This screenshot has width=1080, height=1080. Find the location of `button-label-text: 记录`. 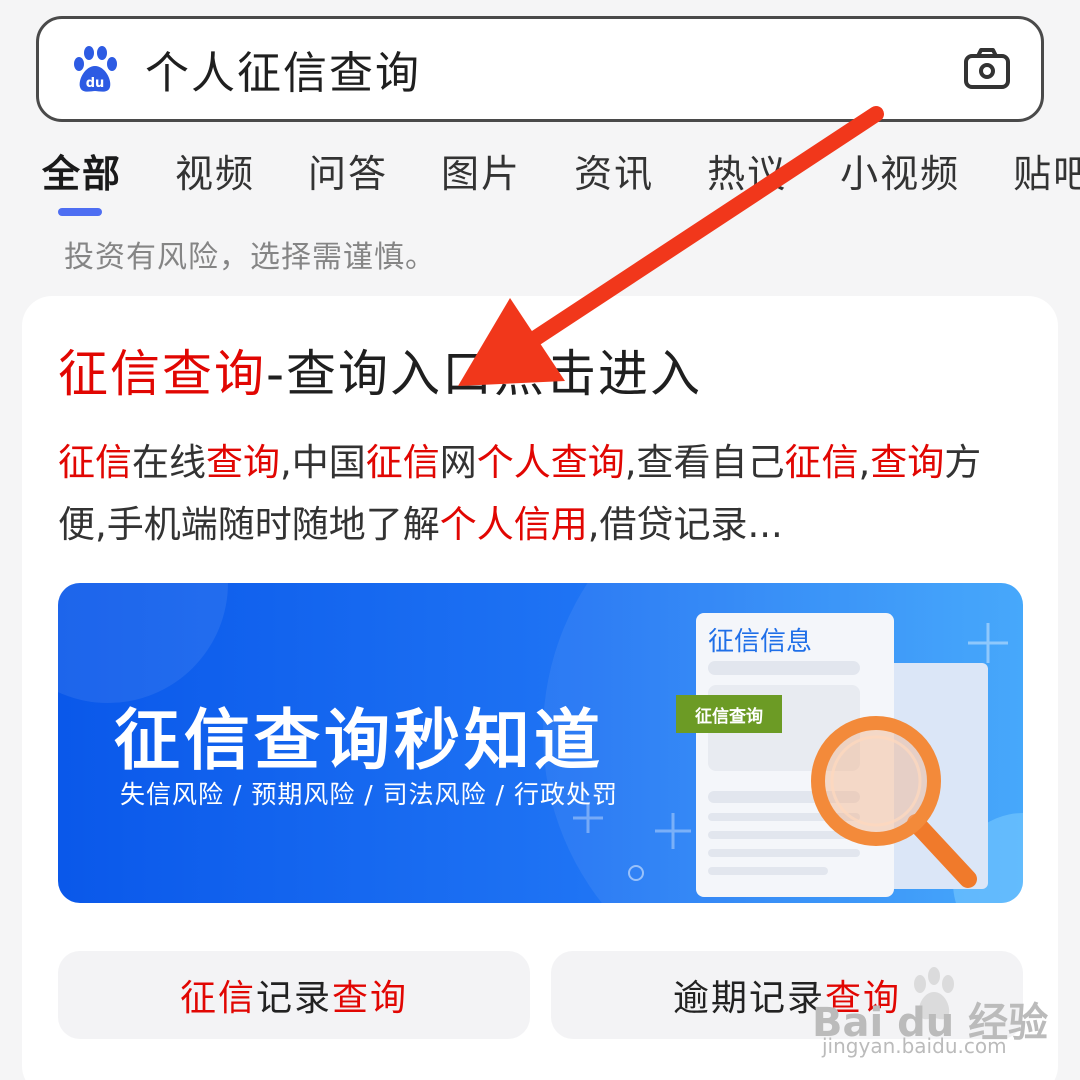

button-label-text: 记录 is located at coordinates (293, 998).